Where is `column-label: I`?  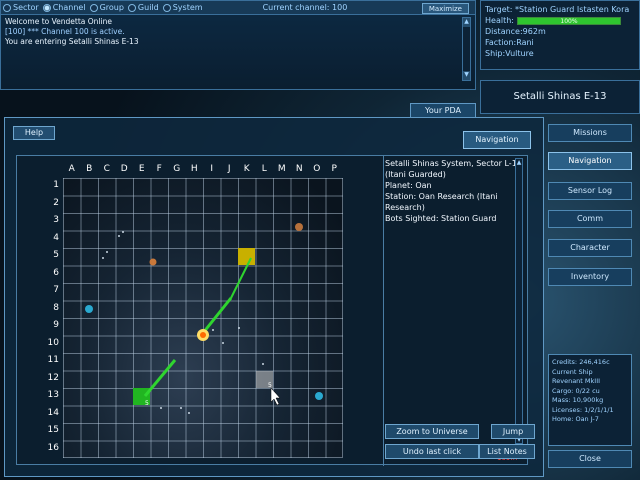 column-label: I is located at coordinates (212, 169).